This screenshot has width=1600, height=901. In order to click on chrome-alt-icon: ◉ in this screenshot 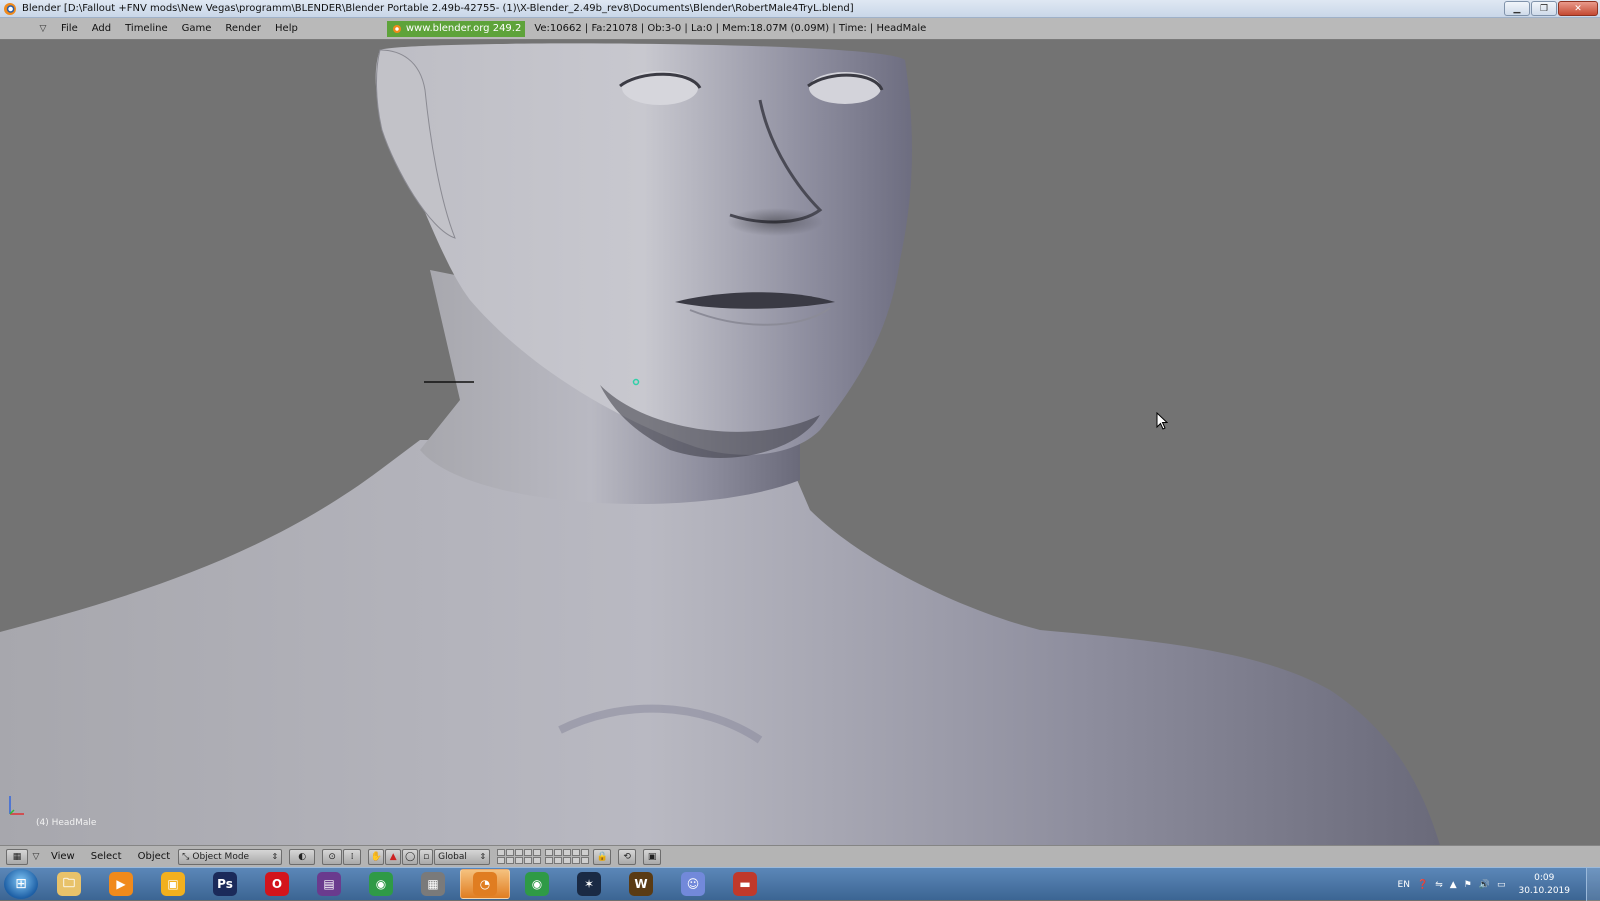, I will do `click(537, 884)`.